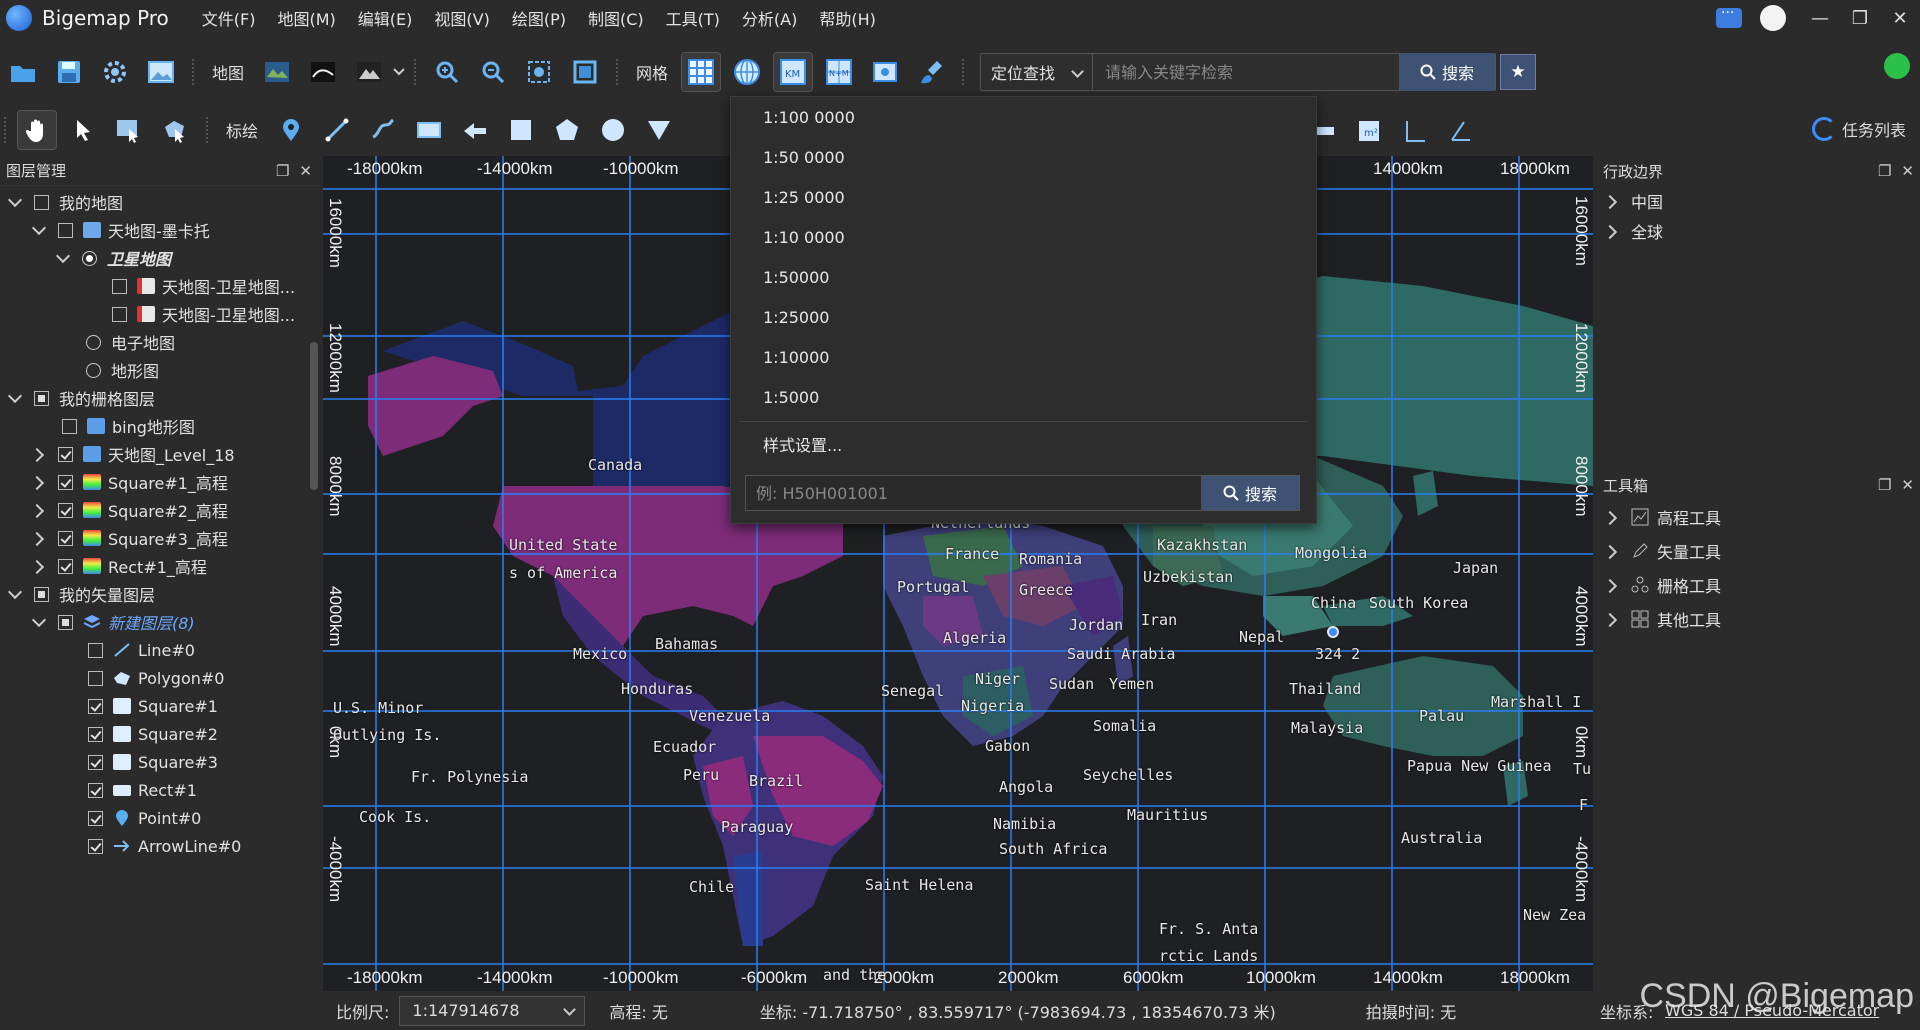 The height and width of the screenshot is (1030, 1920). What do you see at coordinates (323, 72) in the screenshot?
I see `night-map-icon` at bounding box center [323, 72].